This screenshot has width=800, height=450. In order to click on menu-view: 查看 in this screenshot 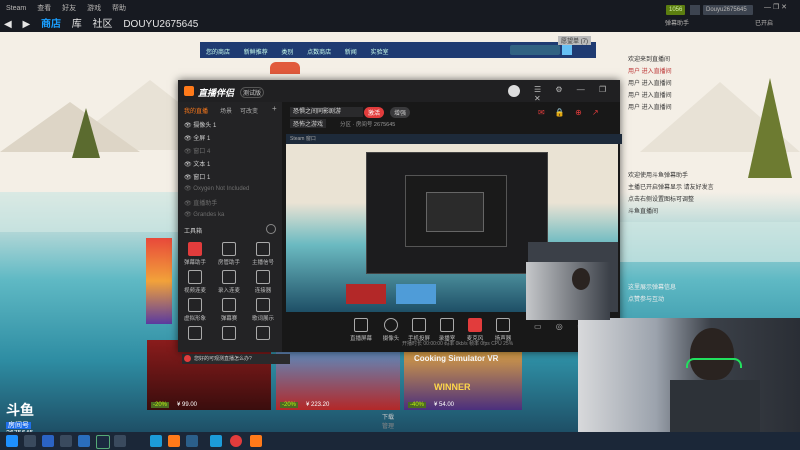, I will do `click(44, 8)`.